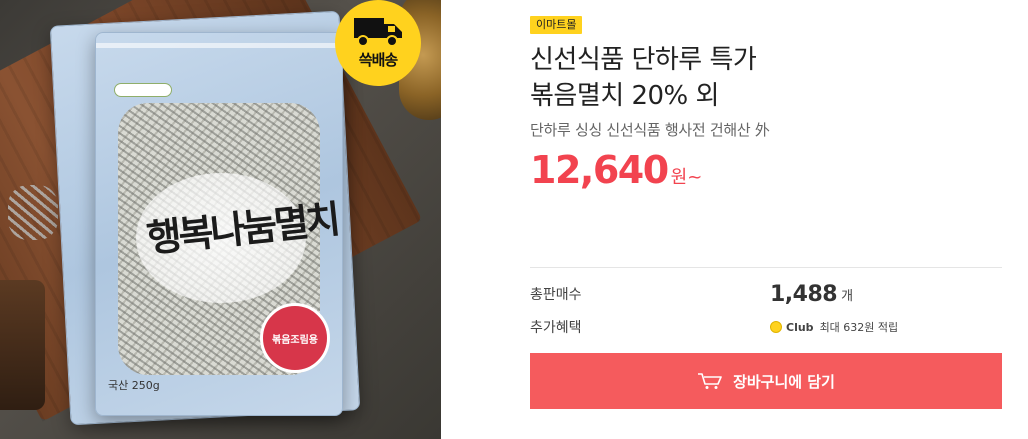 The height and width of the screenshot is (439, 1028). I want to click on wooden-bowl-decor, so click(22, 345).